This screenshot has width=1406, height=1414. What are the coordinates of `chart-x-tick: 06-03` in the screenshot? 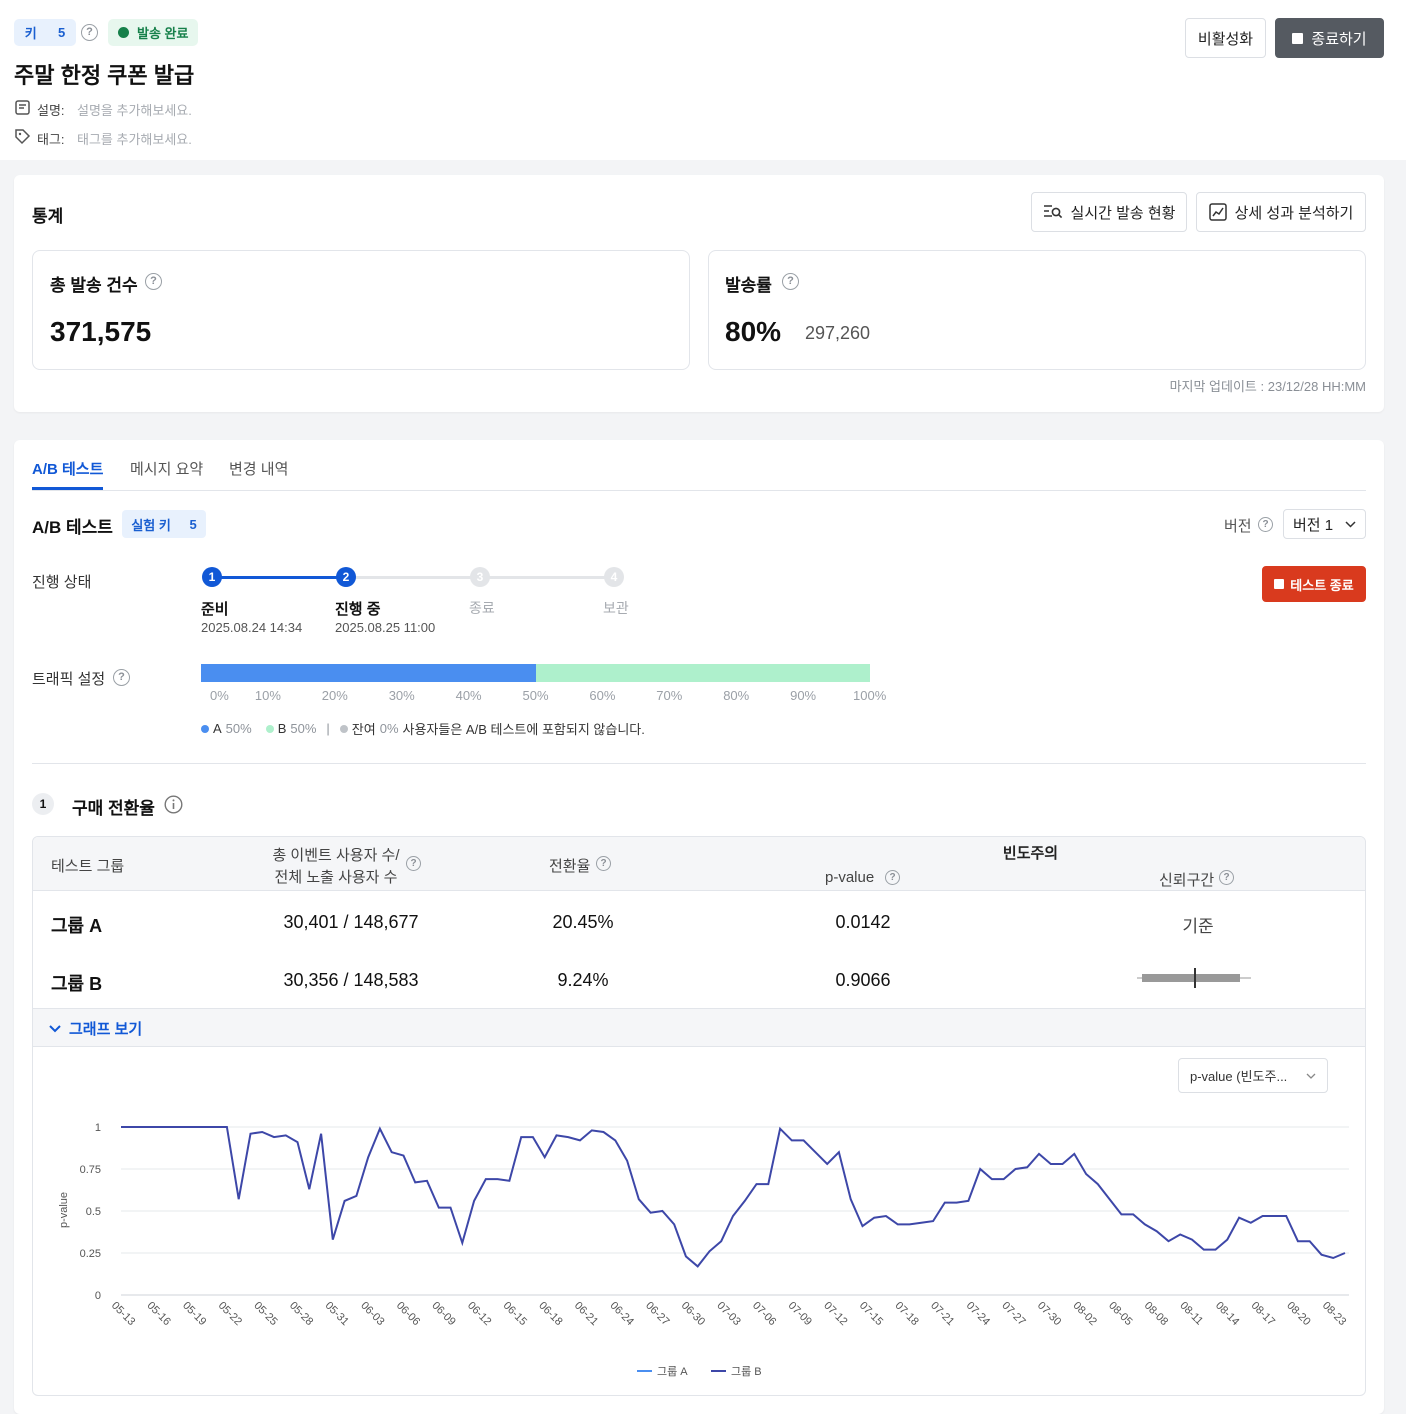 It's located at (372, 1314).